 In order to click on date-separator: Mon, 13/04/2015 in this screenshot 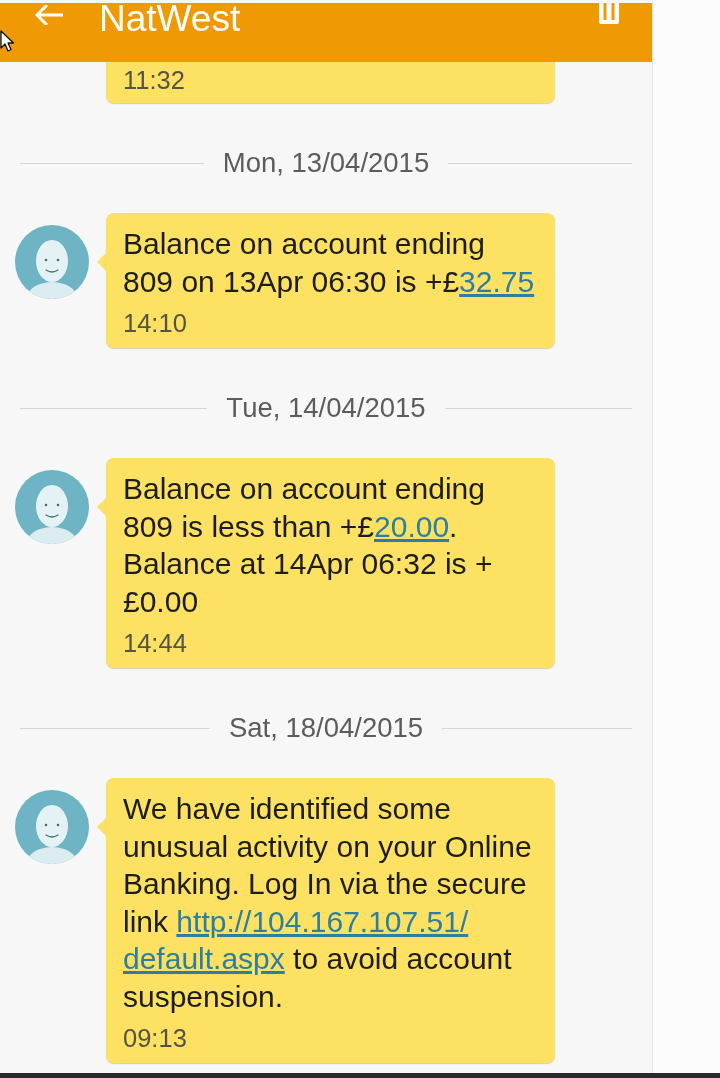, I will do `click(326, 163)`.